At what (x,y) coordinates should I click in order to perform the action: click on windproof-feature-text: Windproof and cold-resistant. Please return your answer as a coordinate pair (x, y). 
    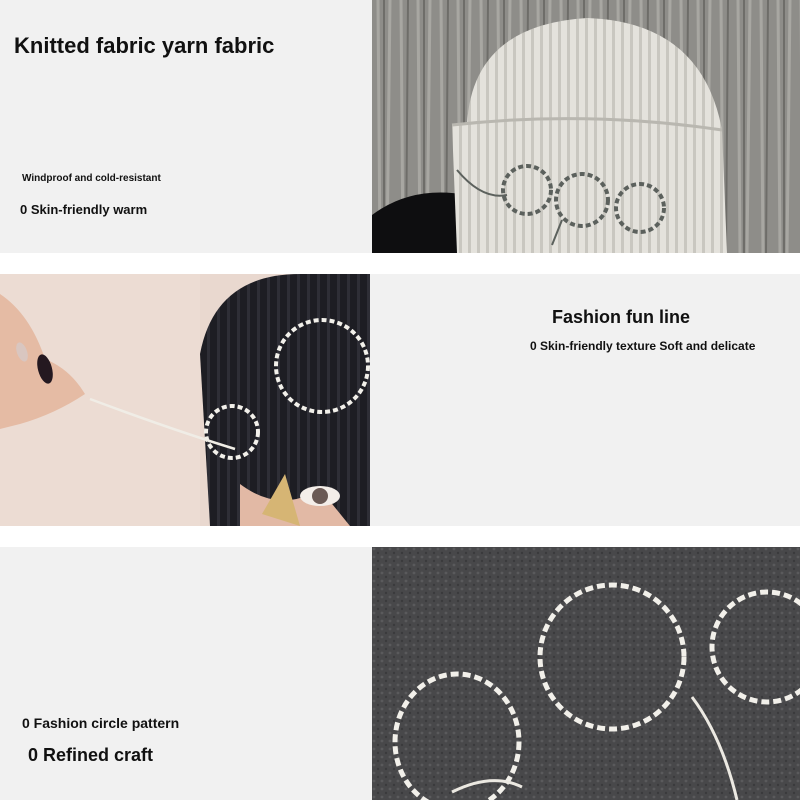
    Looking at the image, I should click on (91, 178).